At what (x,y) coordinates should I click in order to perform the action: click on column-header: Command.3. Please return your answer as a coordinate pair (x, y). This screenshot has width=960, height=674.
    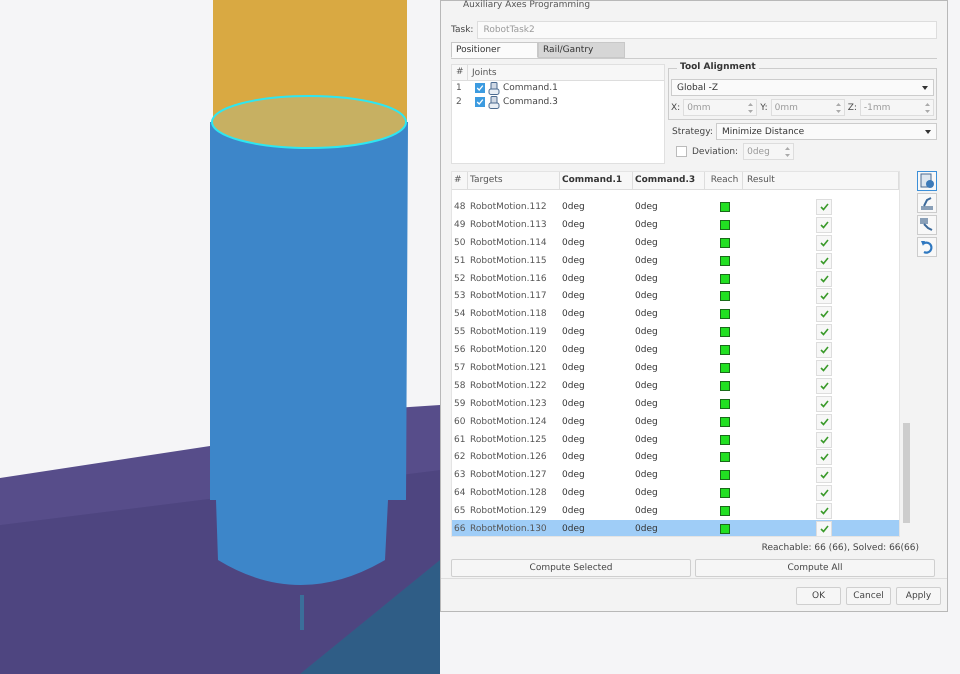
    Looking at the image, I should click on (669, 180).